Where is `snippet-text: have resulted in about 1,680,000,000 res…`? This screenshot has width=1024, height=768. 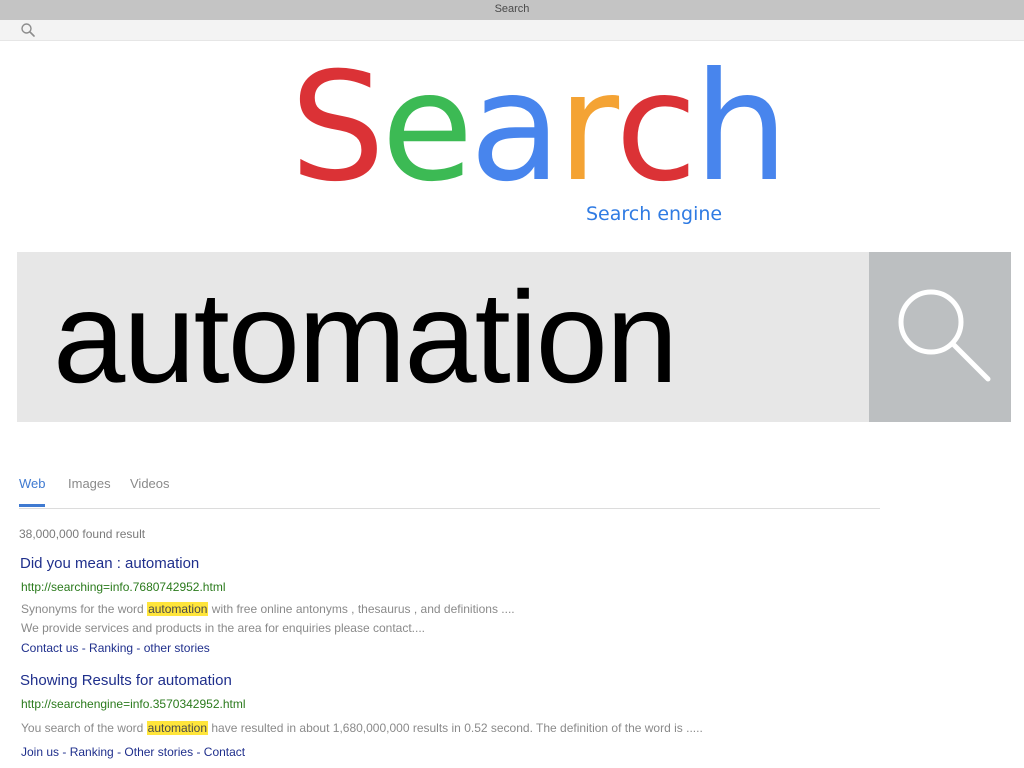 snippet-text: have resulted in about 1,680,000,000 res… is located at coordinates (455, 728).